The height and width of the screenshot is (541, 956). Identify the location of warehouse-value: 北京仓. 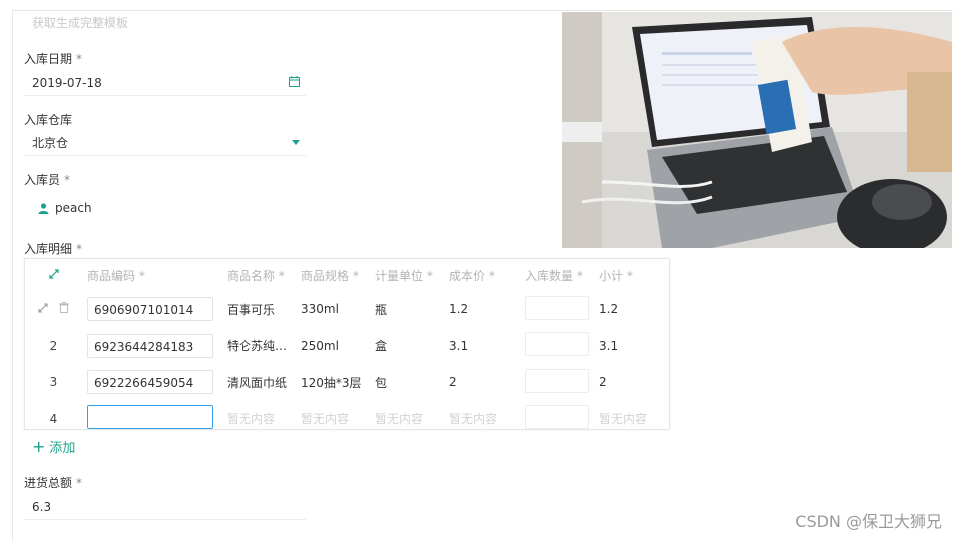
(46, 142).